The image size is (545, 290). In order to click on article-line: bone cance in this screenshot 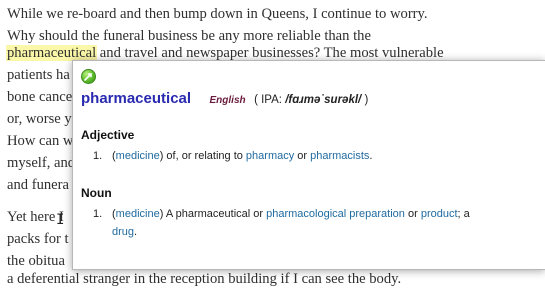, I will do `click(40, 97)`.